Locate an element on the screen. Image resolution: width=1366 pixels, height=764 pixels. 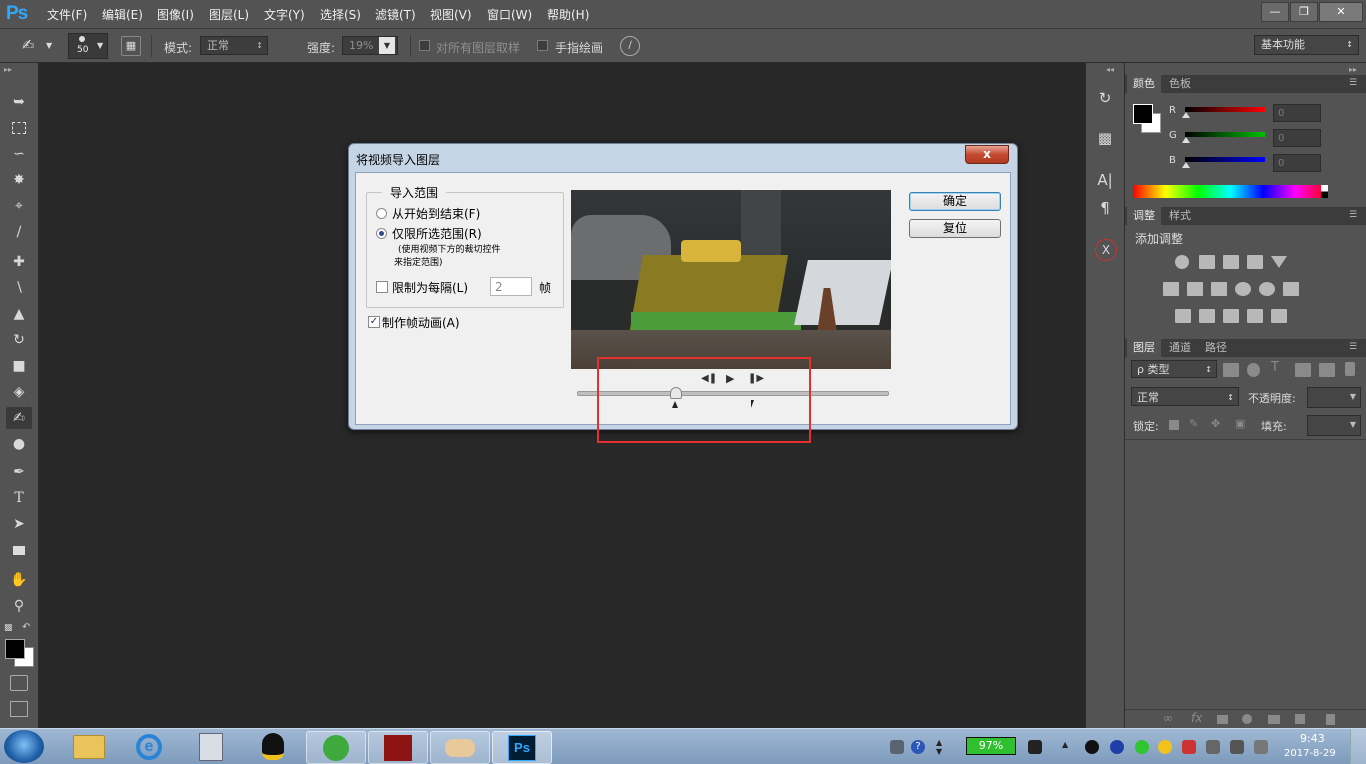
chevron-down-icon: ▼ is located at coordinates (49, 45).